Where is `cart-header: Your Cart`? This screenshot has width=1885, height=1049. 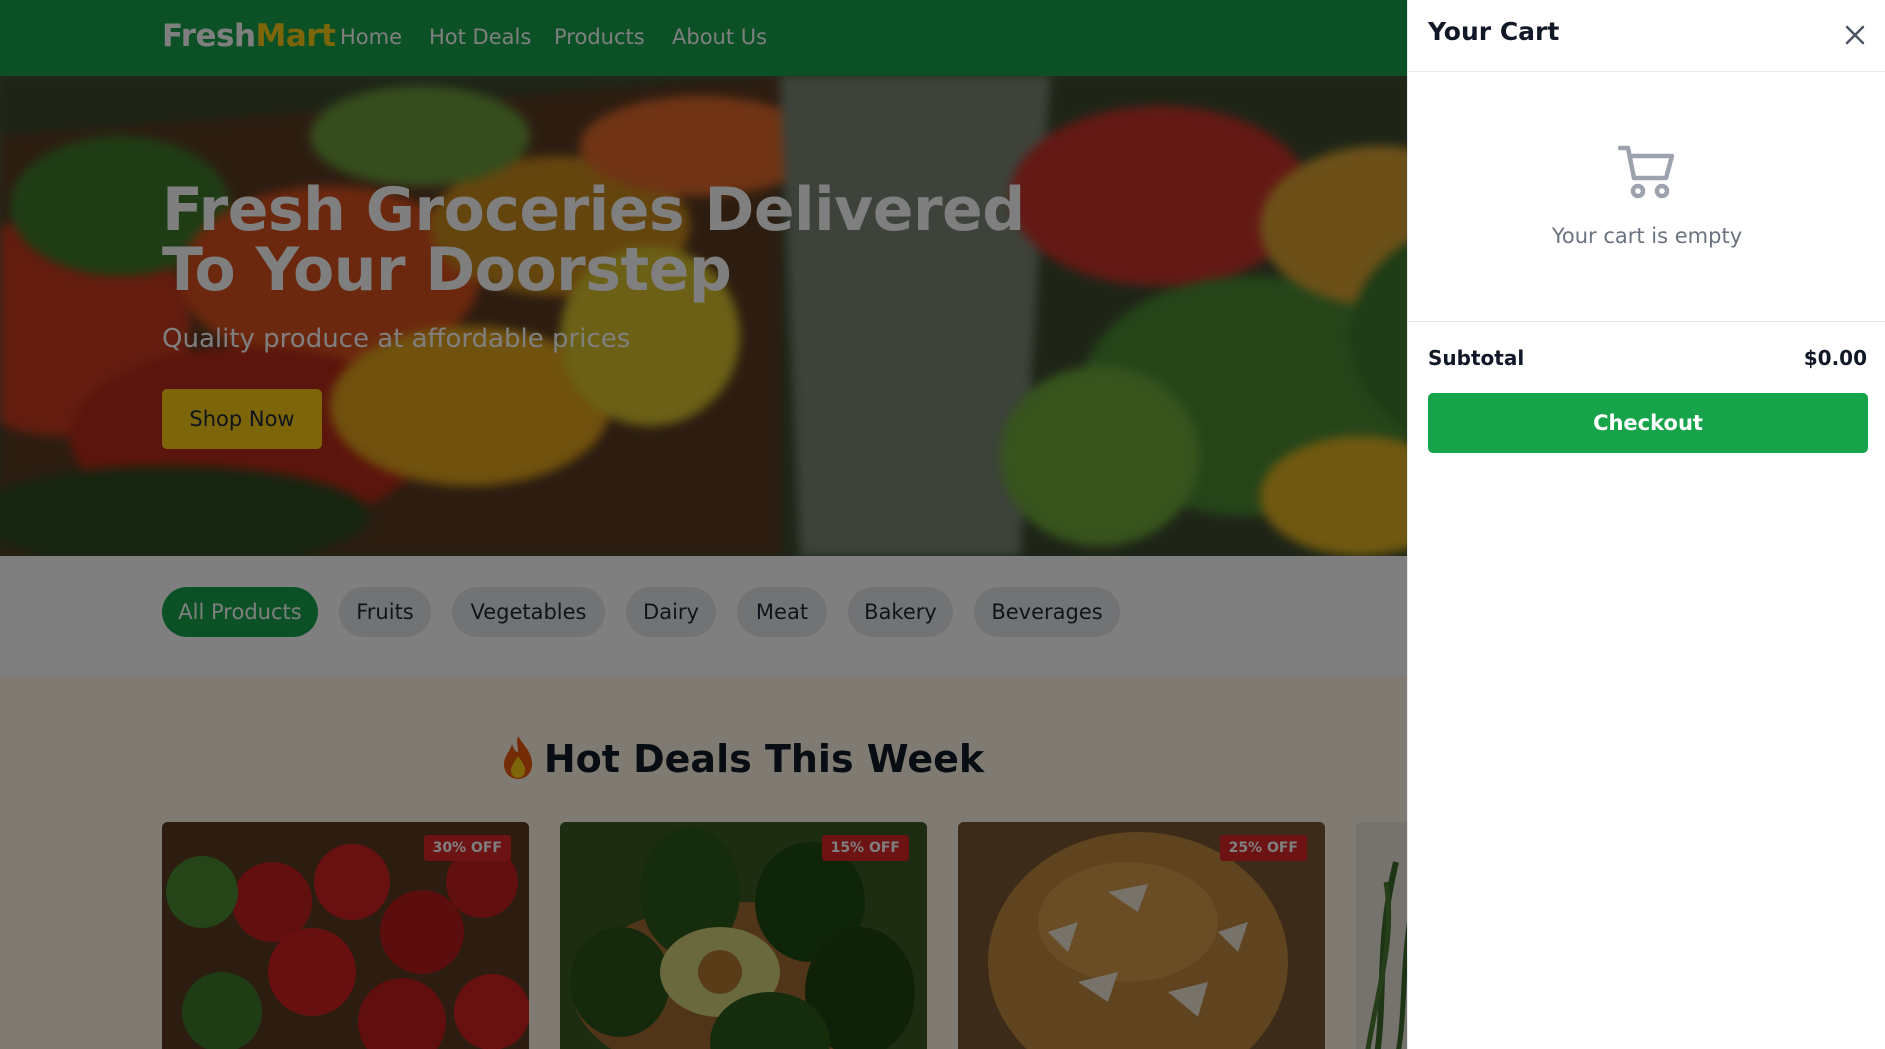
cart-header: Your Cart is located at coordinates (1646, 36).